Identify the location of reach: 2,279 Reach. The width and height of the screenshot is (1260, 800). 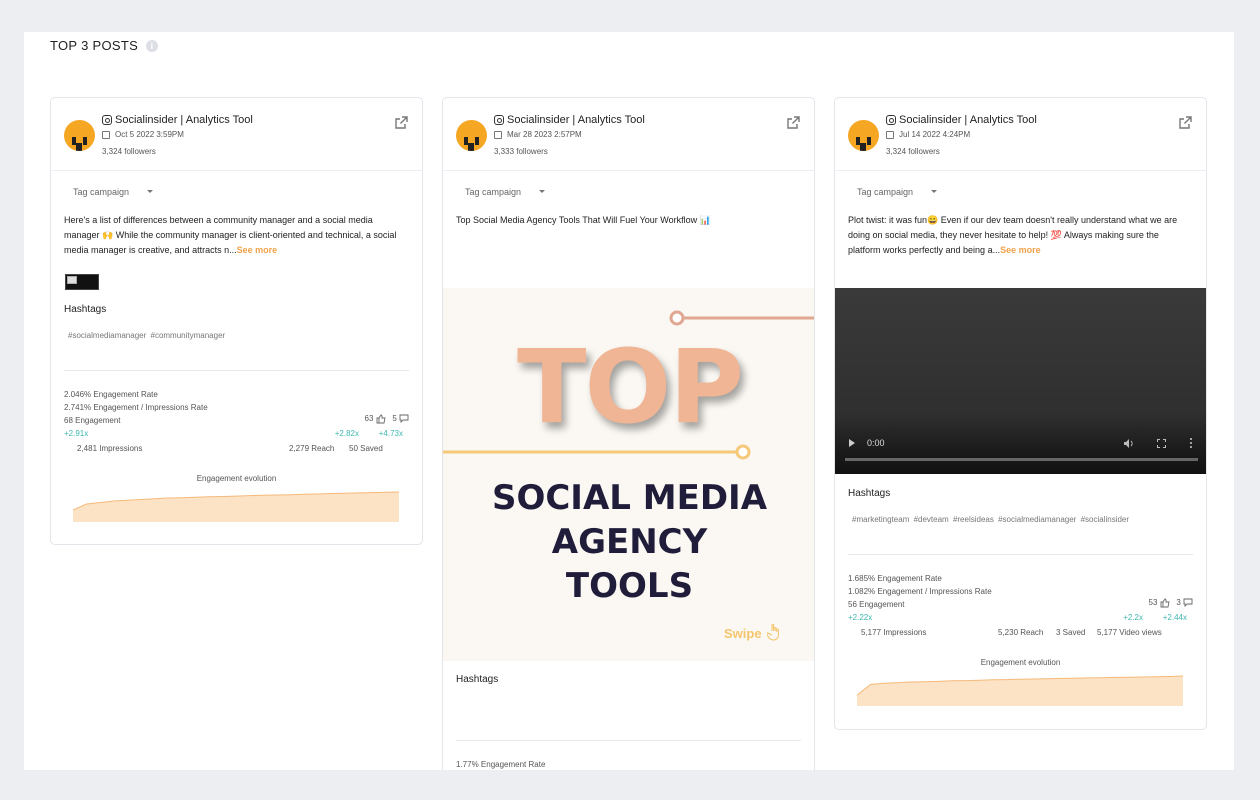
(312, 448).